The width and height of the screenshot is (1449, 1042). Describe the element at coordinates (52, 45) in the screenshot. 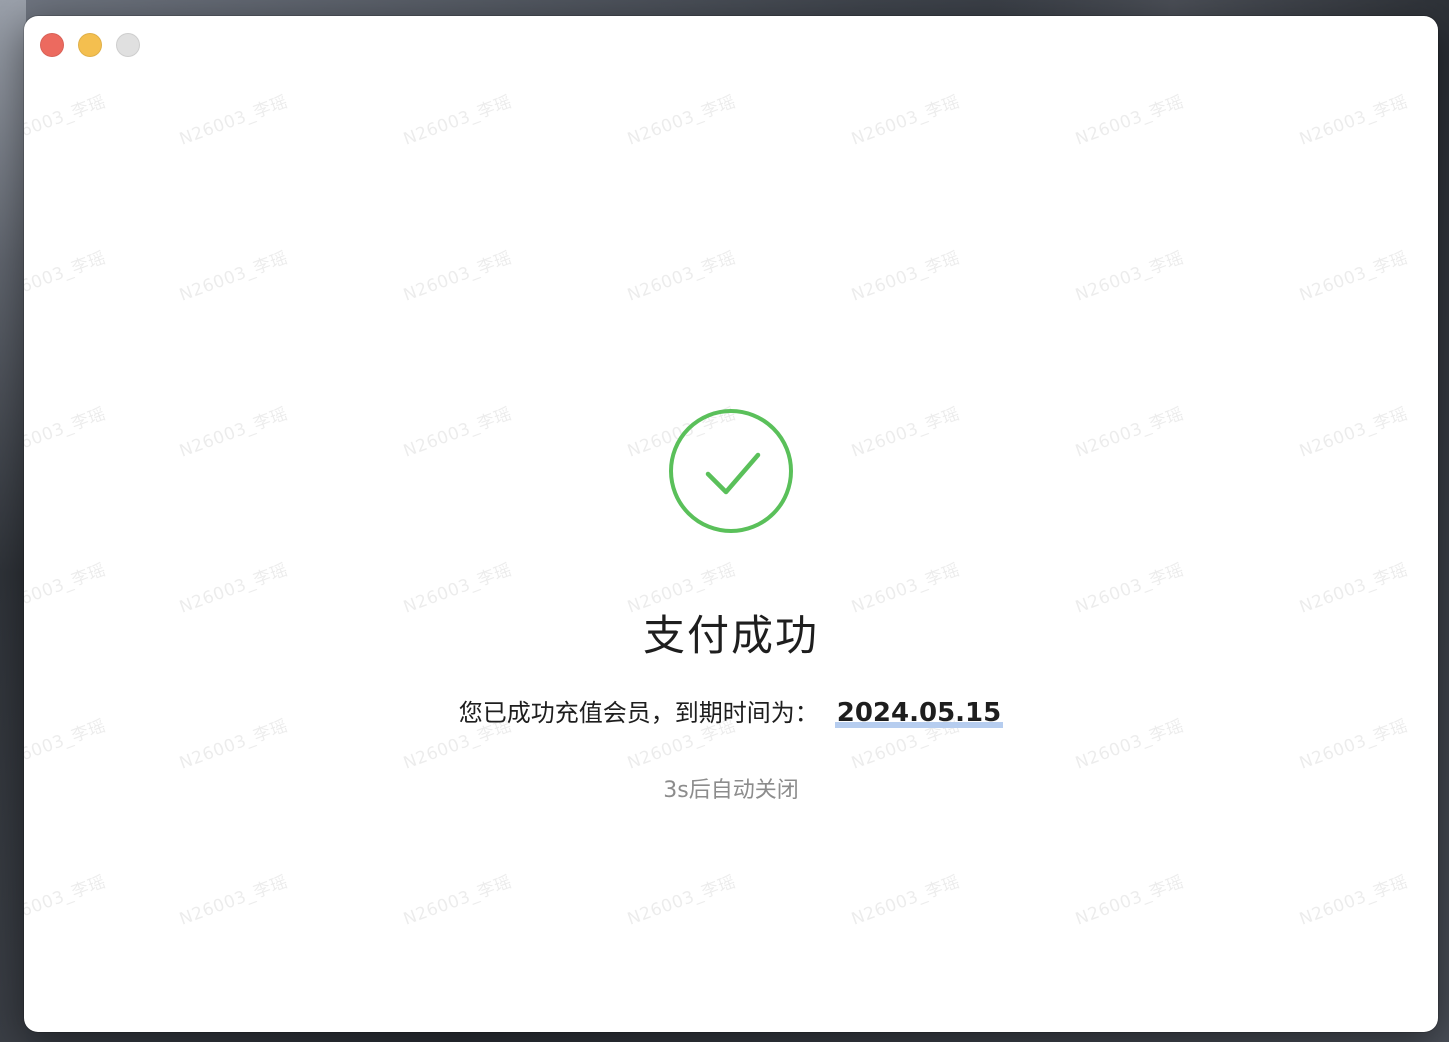

I see `close-window-button` at that location.